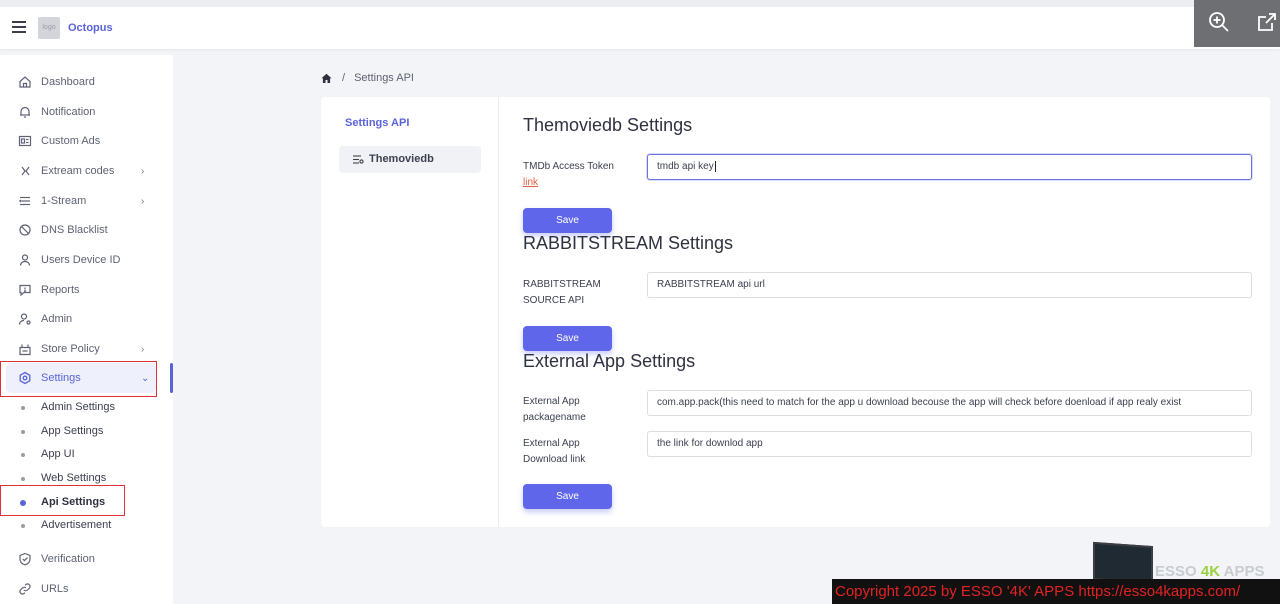 The width and height of the screenshot is (1280, 604). What do you see at coordinates (401, 159) in the screenshot?
I see `tab-label: Themoviedb` at bounding box center [401, 159].